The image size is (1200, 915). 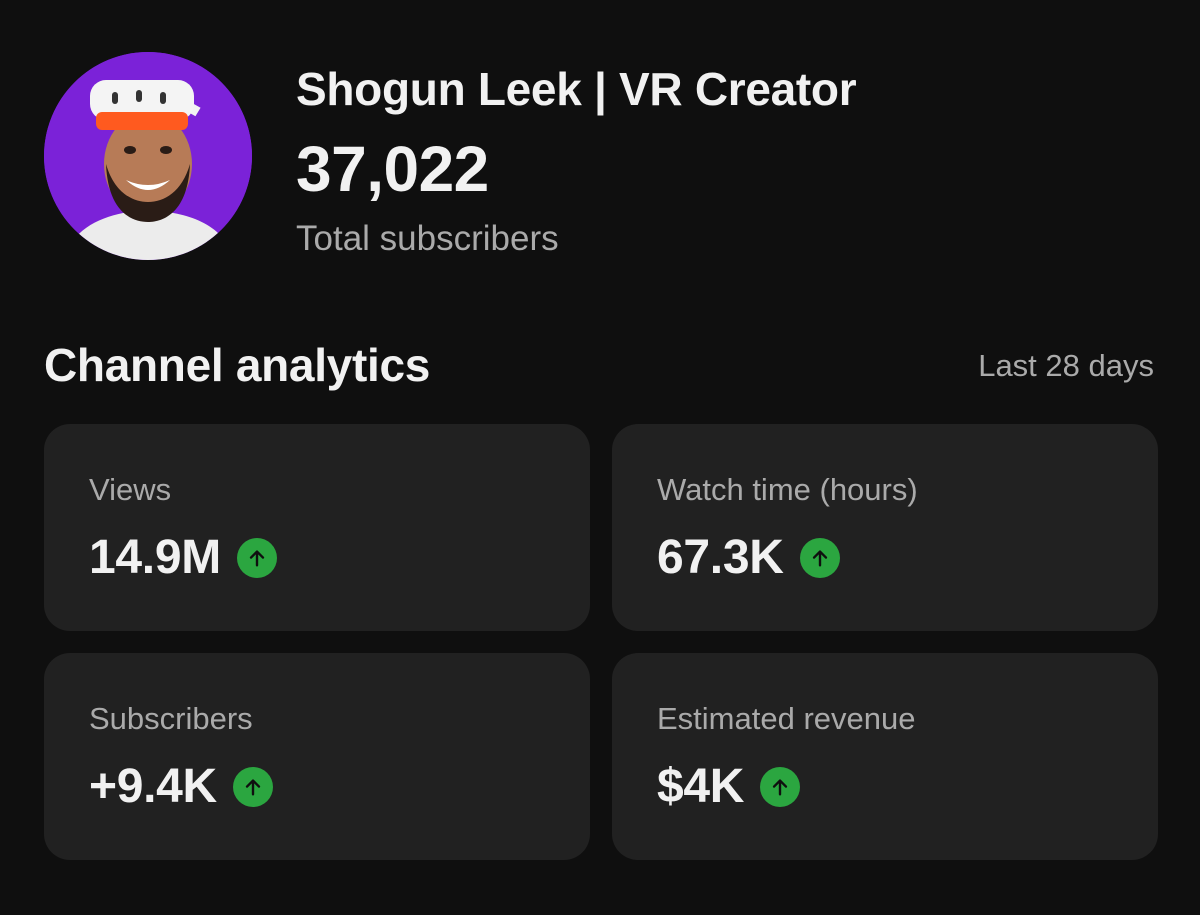 I want to click on card-label: Subscribers, so click(x=171, y=718).